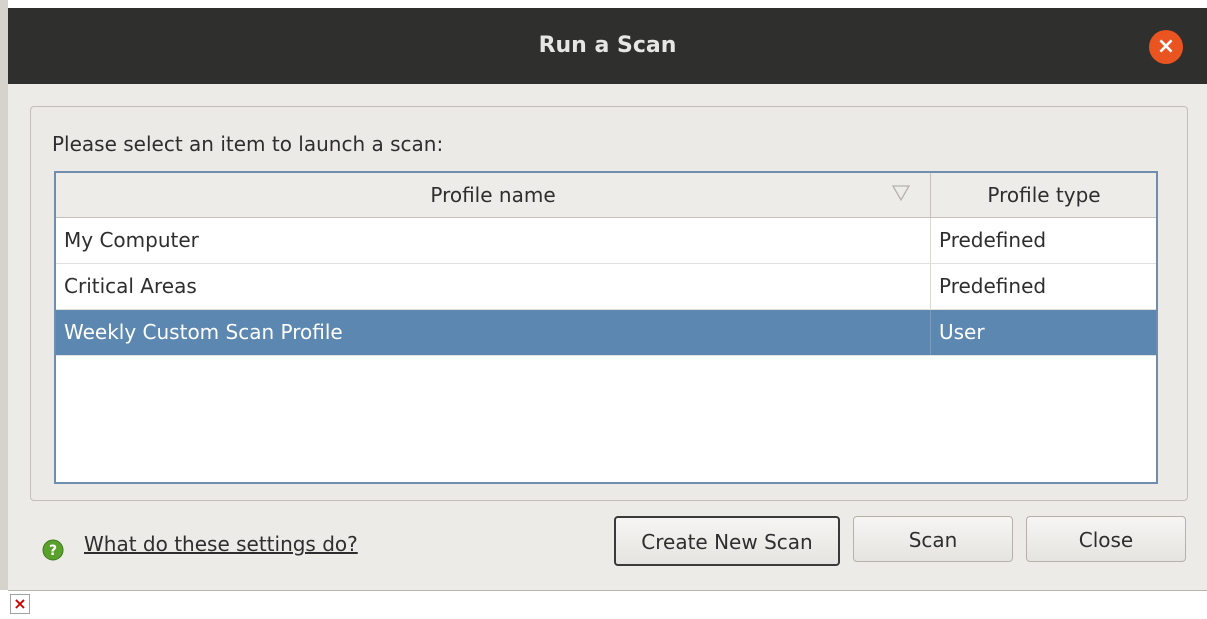 This screenshot has height=619, width=1207. Describe the element at coordinates (727, 541) in the screenshot. I see `create-new-scan-button: Create New Scan` at that location.